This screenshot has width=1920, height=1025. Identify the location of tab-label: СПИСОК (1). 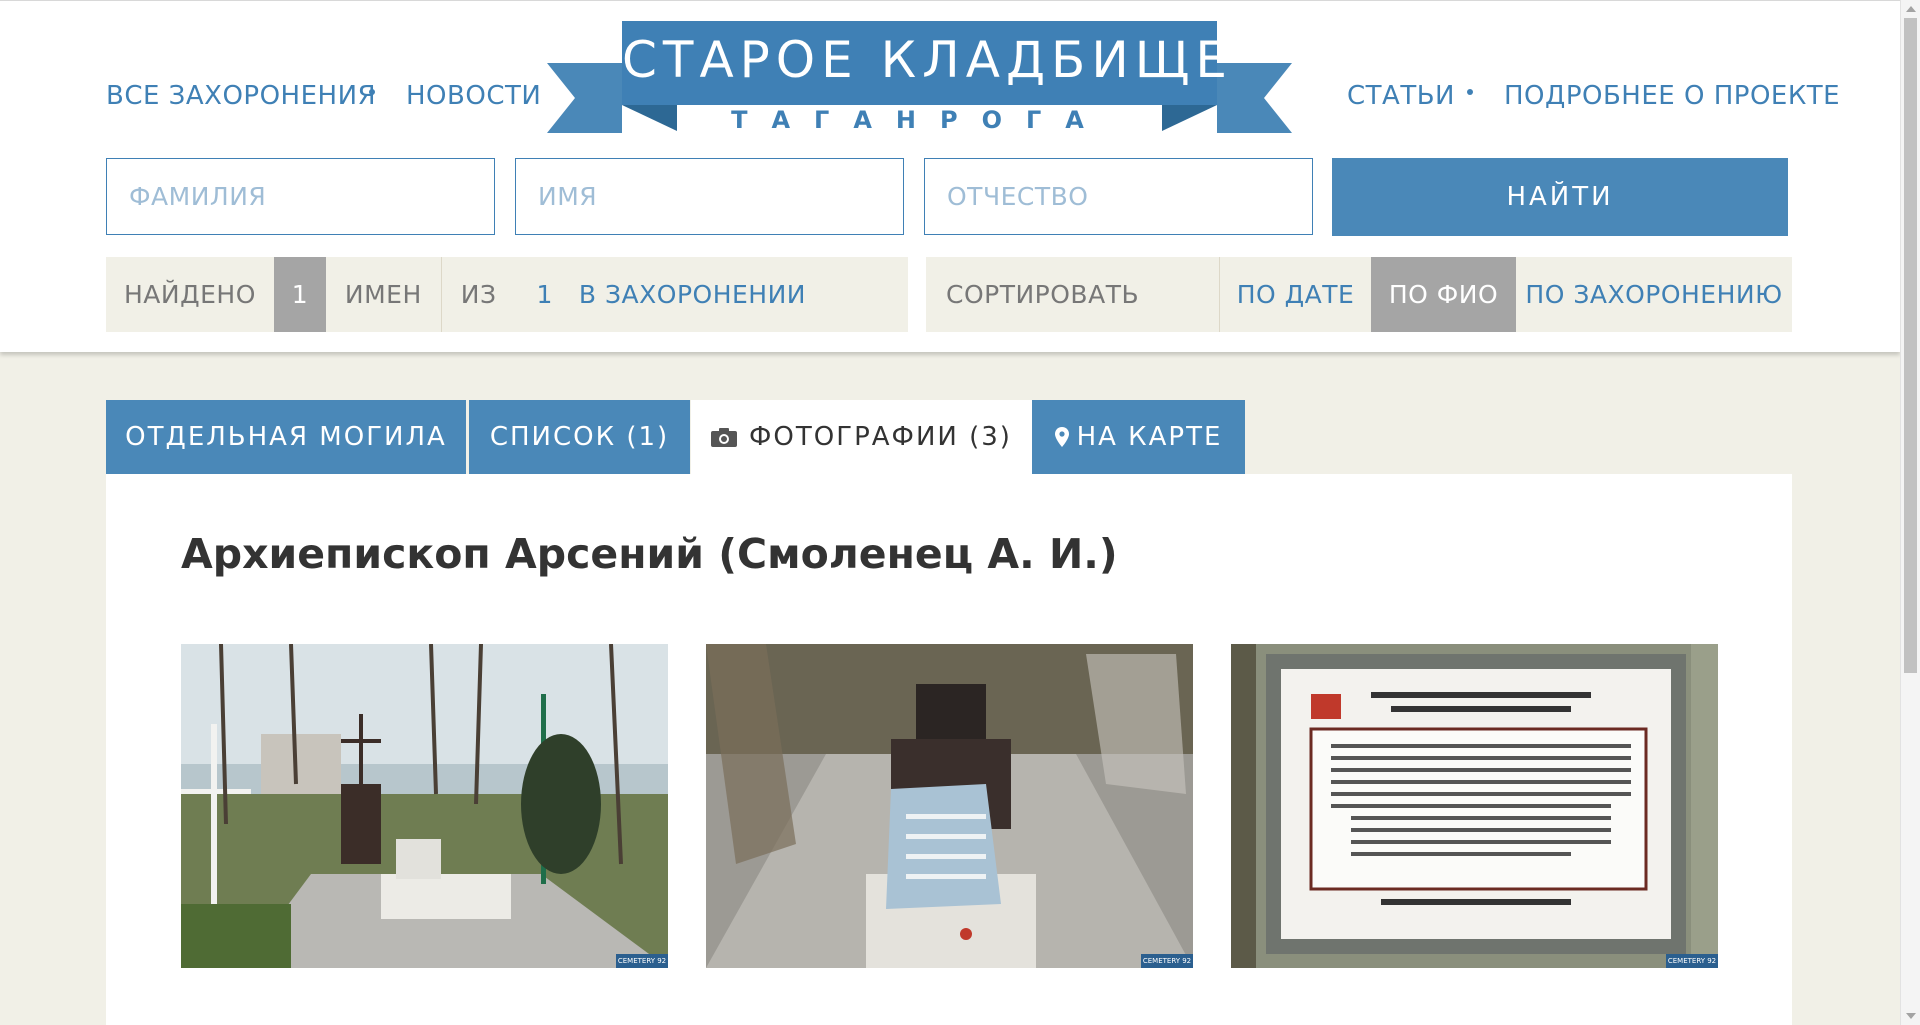
(579, 437).